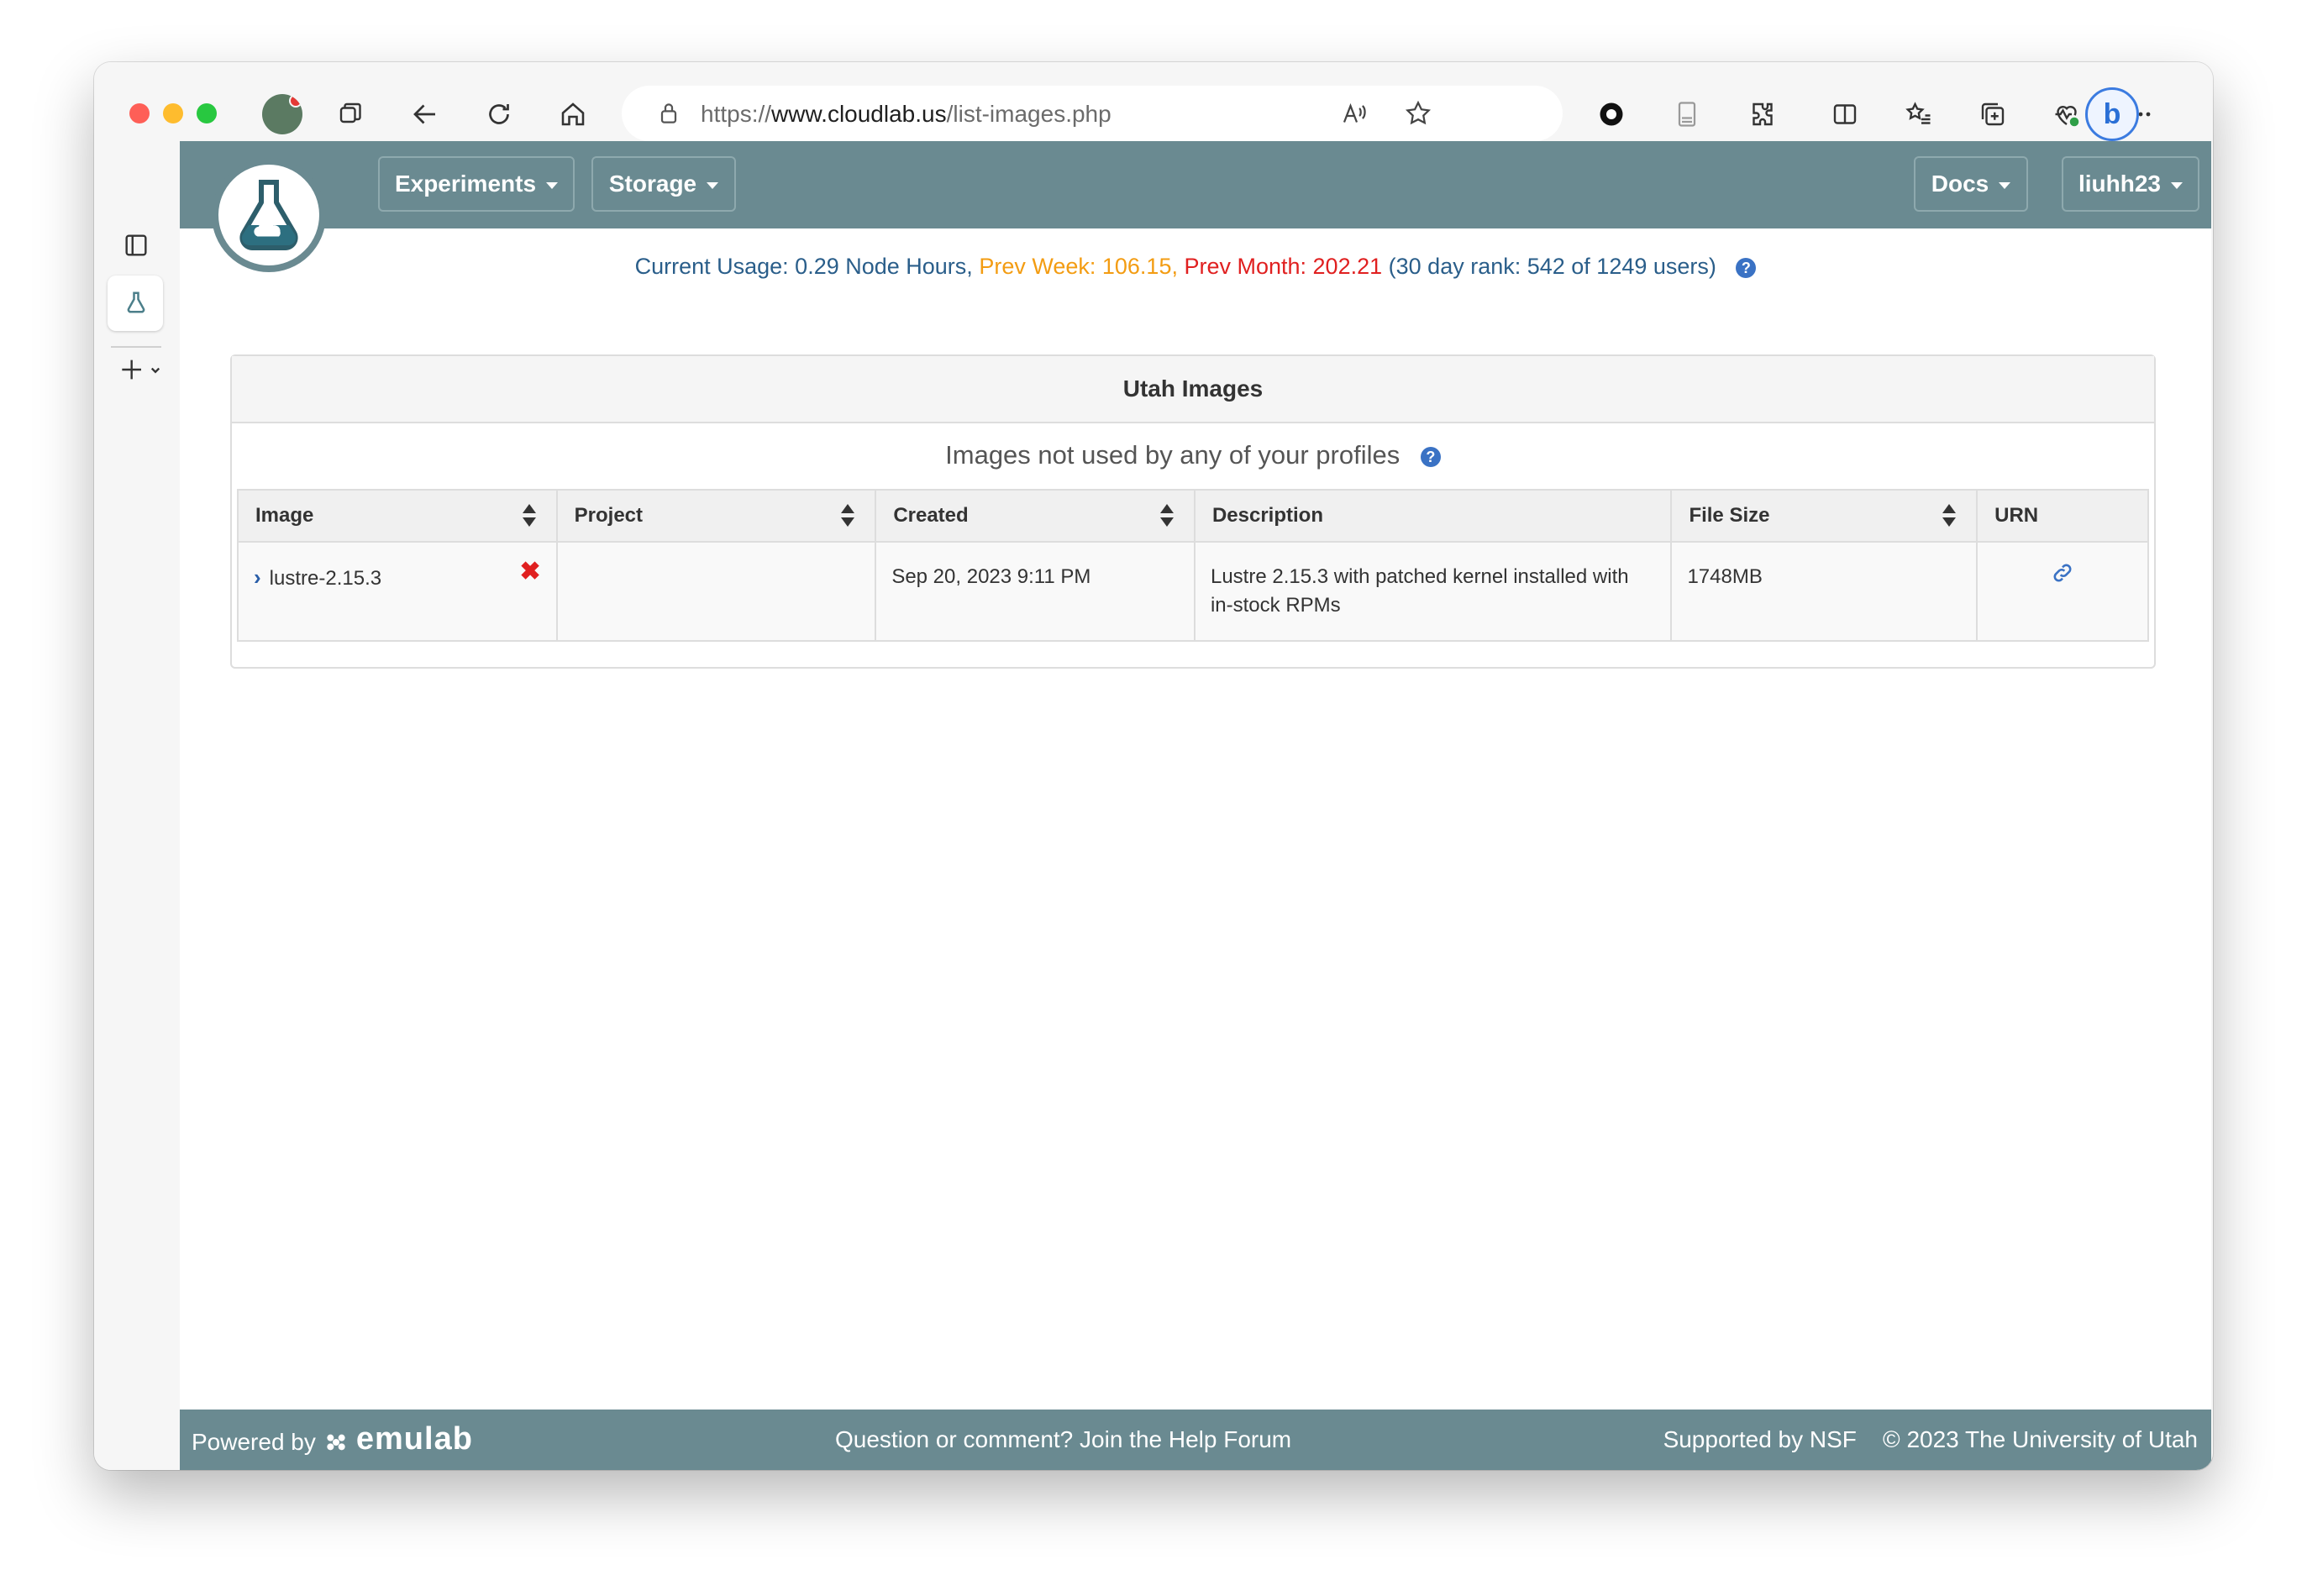 This screenshot has width=2307, height=1596. What do you see at coordinates (1960, 184) in the screenshot?
I see `docs-label: Docs` at bounding box center [1960, 184].